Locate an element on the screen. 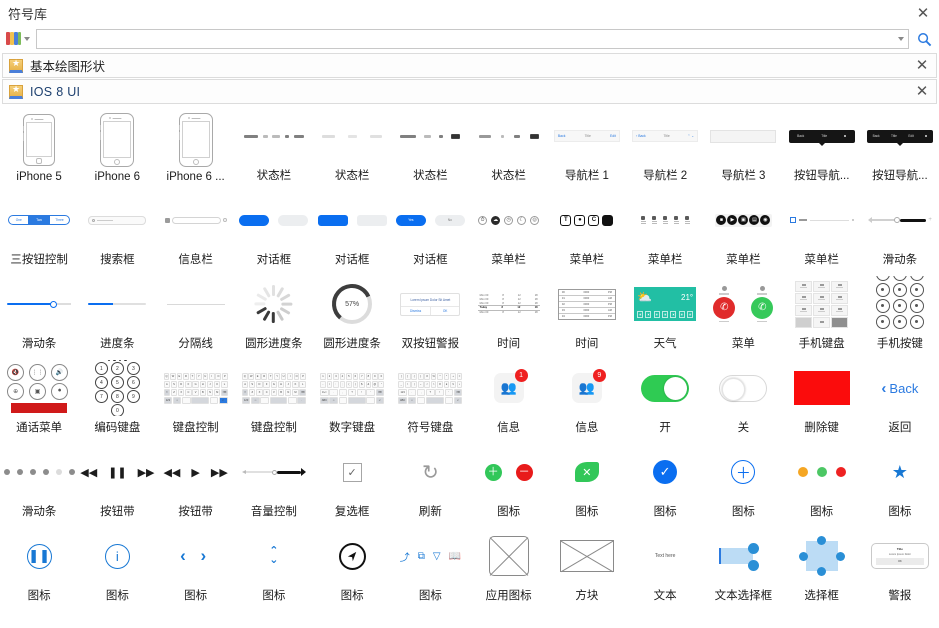 This screenshot has width=939, height=628. shape-item: 文本选择框 is located at coordinates (743, 570).